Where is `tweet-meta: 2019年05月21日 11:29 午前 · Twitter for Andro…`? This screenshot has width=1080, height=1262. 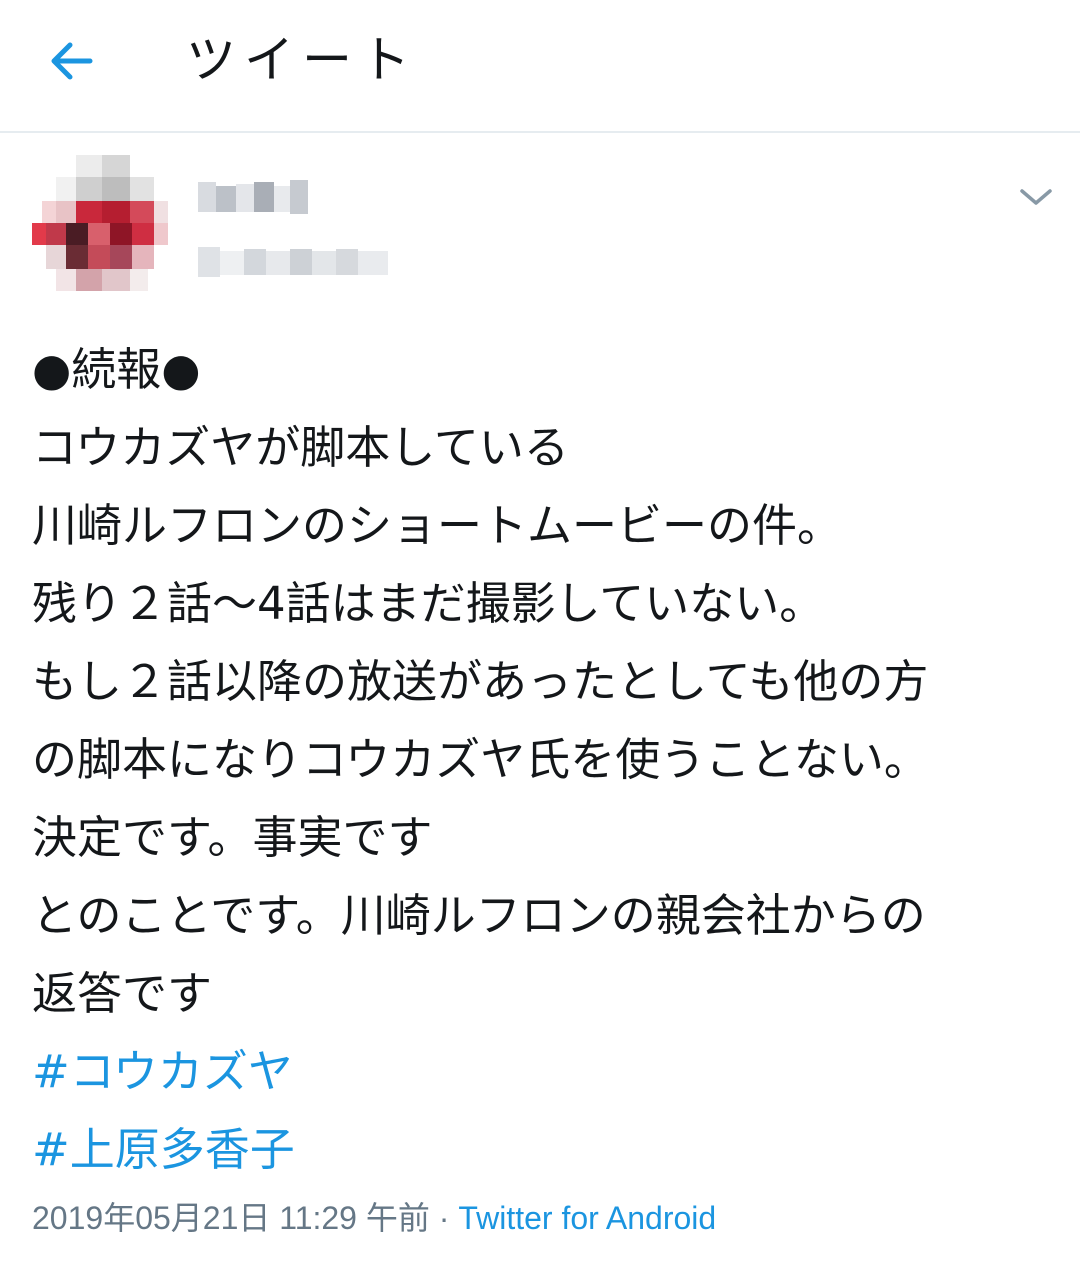
tweet-meta: 2019年05月21日 11:29 午前 · Twitter for Andro… is located at coordinates (374, 1218).